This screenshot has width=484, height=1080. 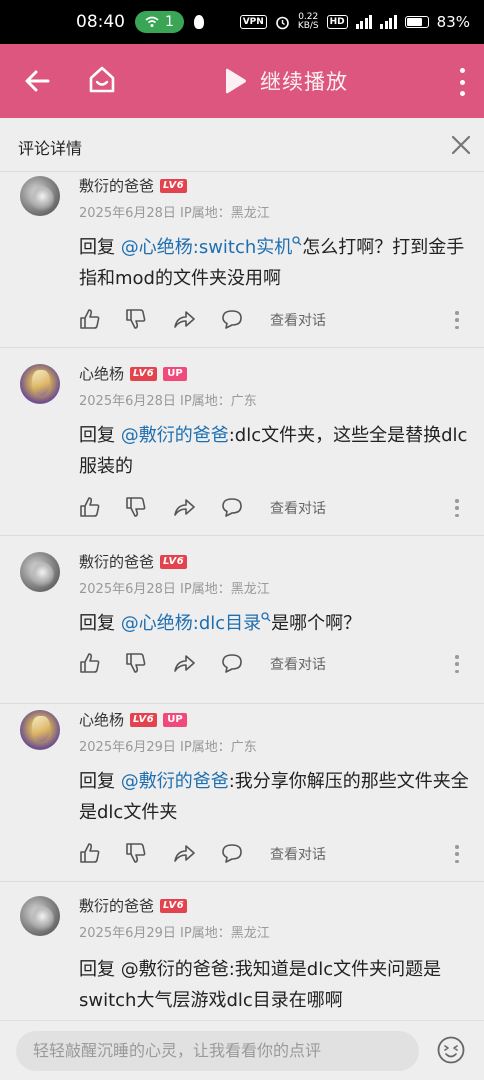 I want to click on keyword-search-link: dlc目录, so click(x=230, y=623).